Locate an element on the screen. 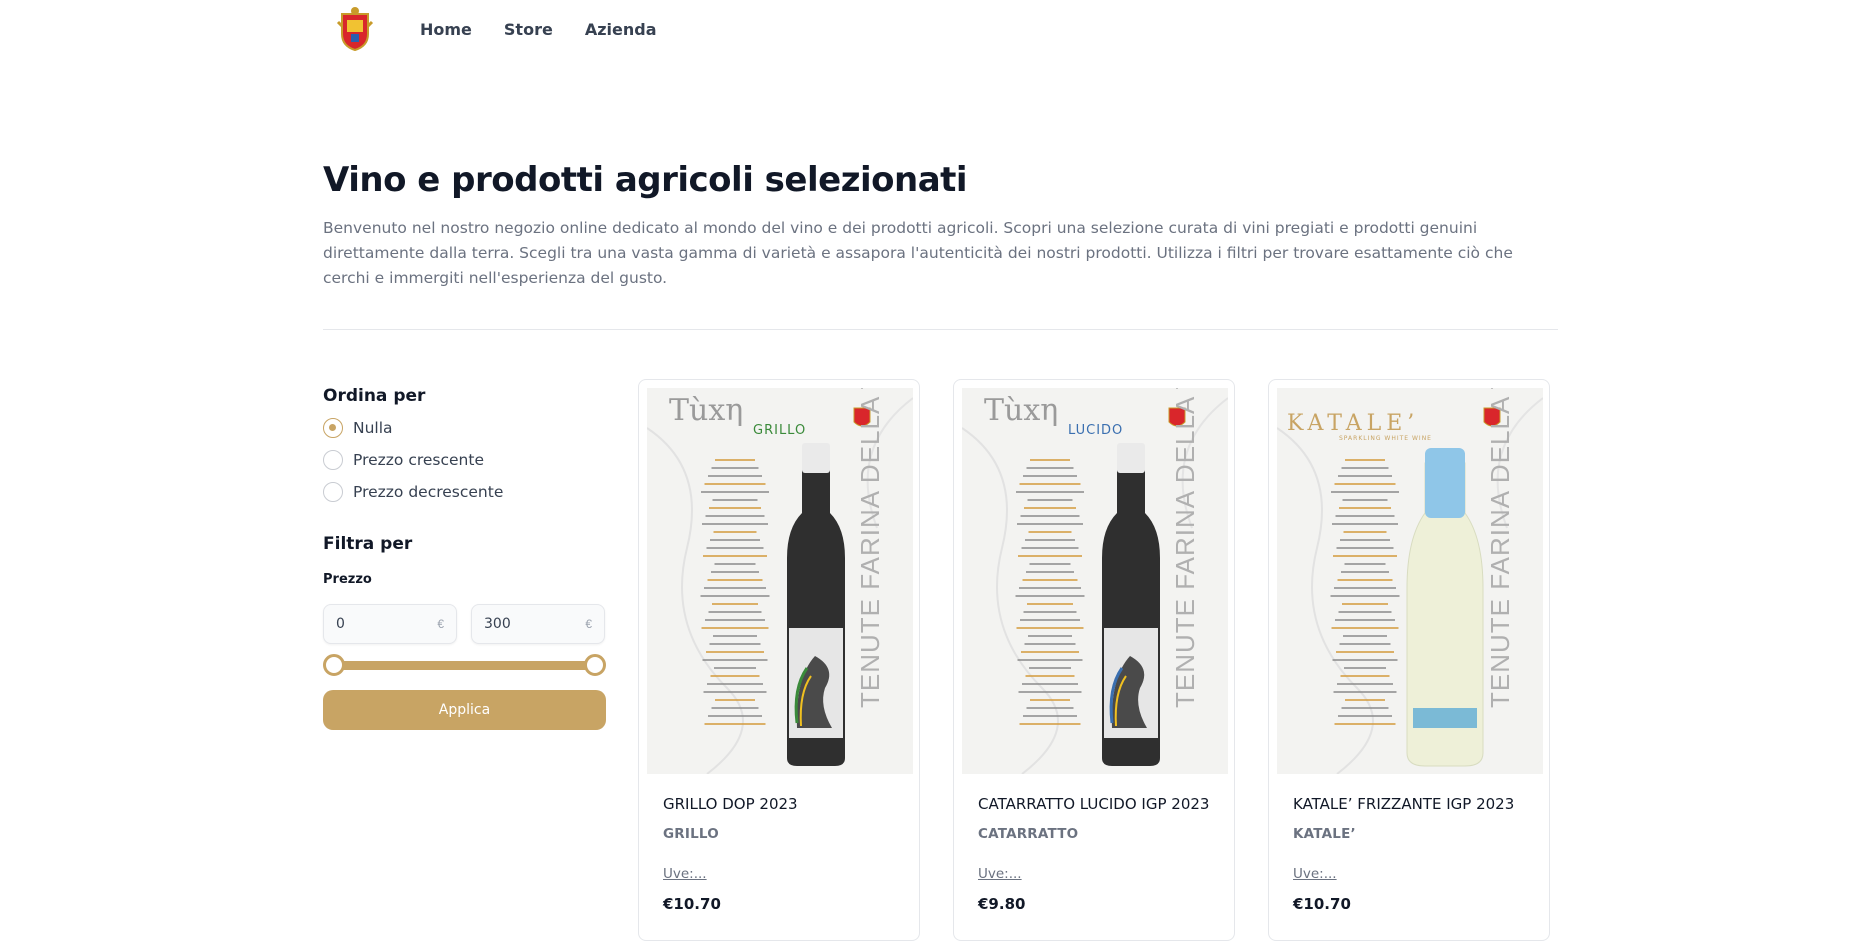 This screenshot has height=952, width=1853. svg-text: SPARKLING WHITE WINE is located at coordinates (1385, 438).